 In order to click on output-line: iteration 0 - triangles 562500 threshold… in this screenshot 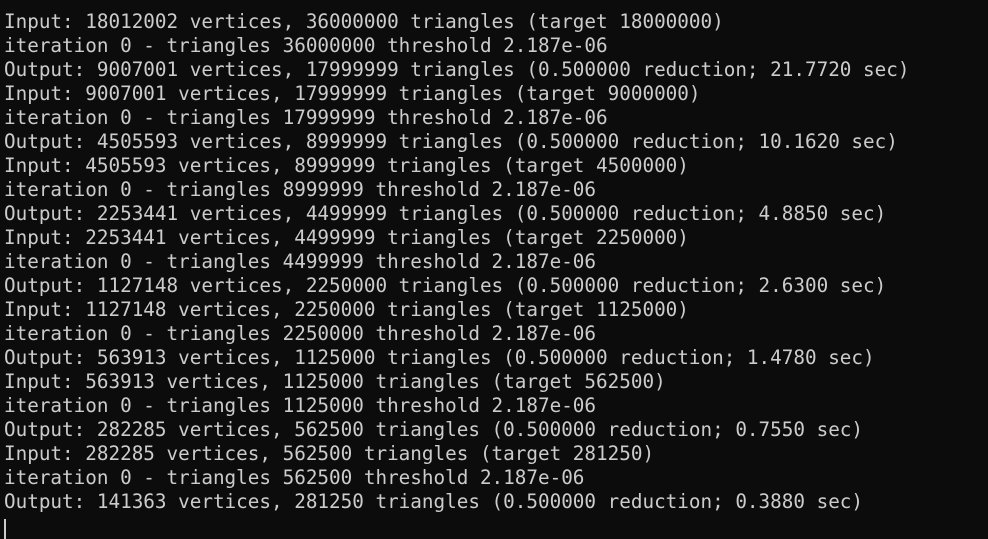, I will do `click(294, 477)`.